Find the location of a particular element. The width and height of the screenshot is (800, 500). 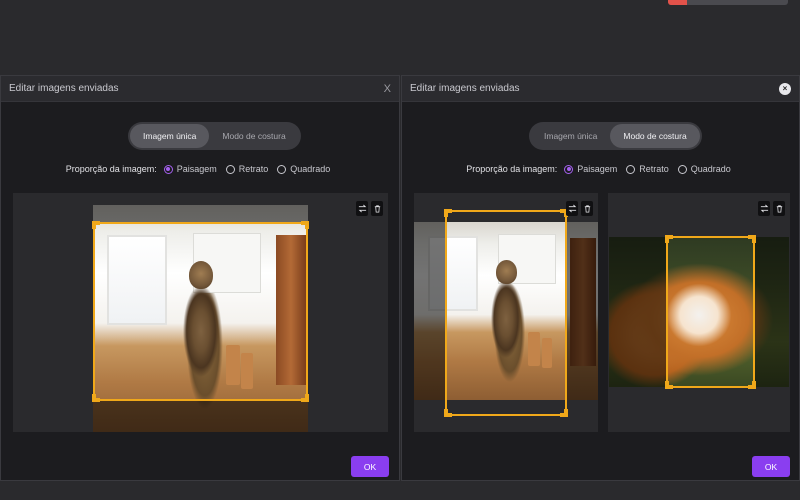

crop-dim-top is located at coordinates (200, 213).